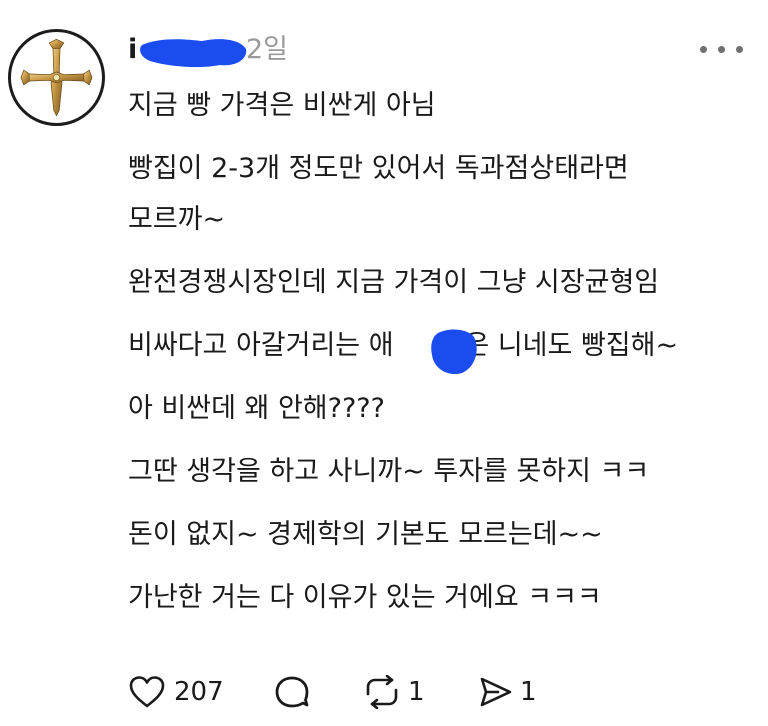 This screenshot has width=768, height=726. I want to click on text-line: 빵집이 2-3개 정도만 있어서 독과점상태라면, so click(378, 168).